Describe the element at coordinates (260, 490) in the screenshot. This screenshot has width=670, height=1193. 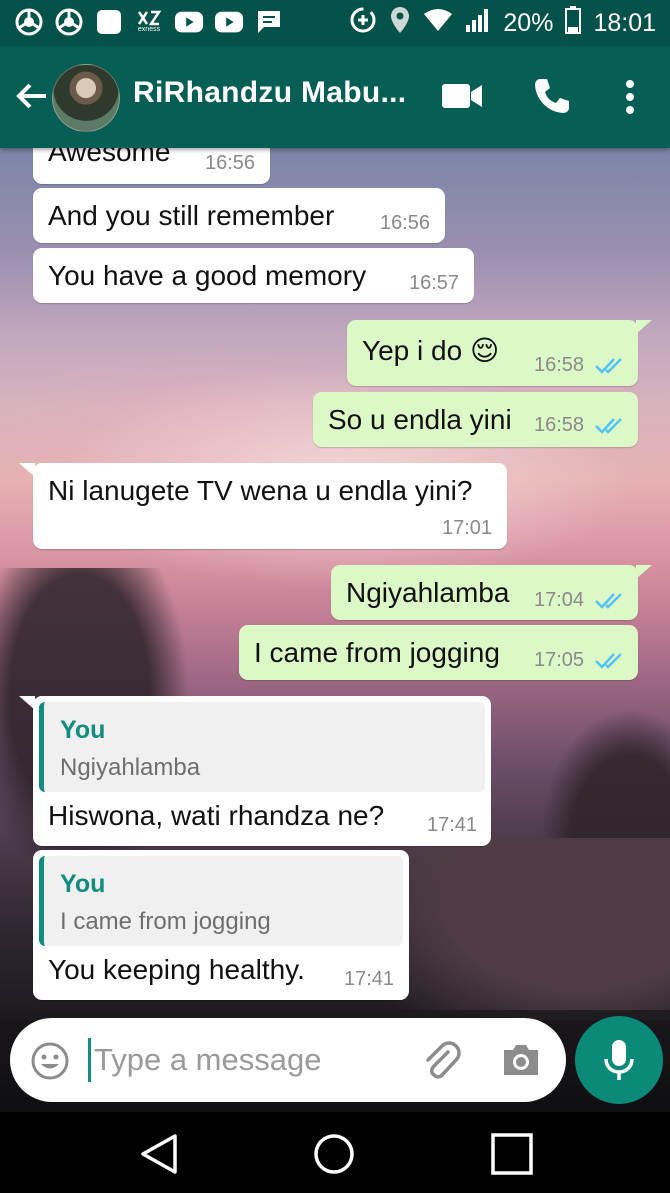
I see `message-text: Ni lanugete TV wena u endla yini?` at that location.